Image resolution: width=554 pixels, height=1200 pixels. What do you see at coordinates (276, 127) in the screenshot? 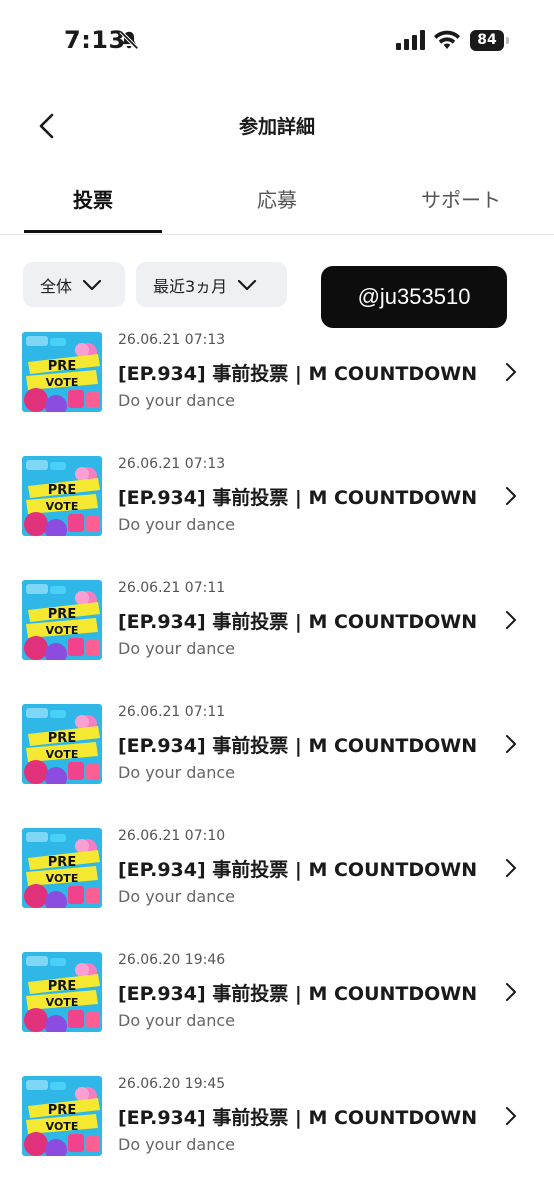
I see `page-title: 参加詳細` at bounding box center [276, 127].